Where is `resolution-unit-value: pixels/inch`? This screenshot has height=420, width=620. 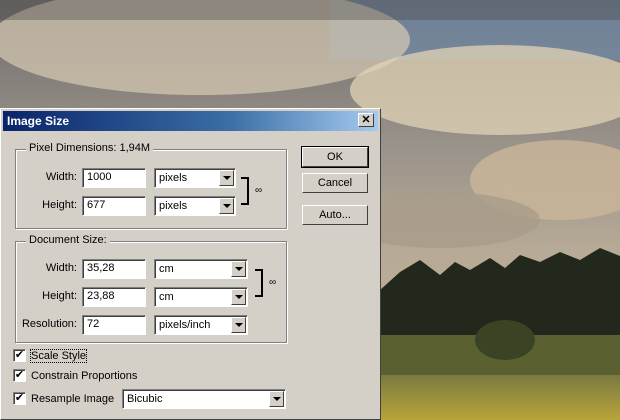
resolution-unit-value: pixels/inch is located at coordinates (185, 325).